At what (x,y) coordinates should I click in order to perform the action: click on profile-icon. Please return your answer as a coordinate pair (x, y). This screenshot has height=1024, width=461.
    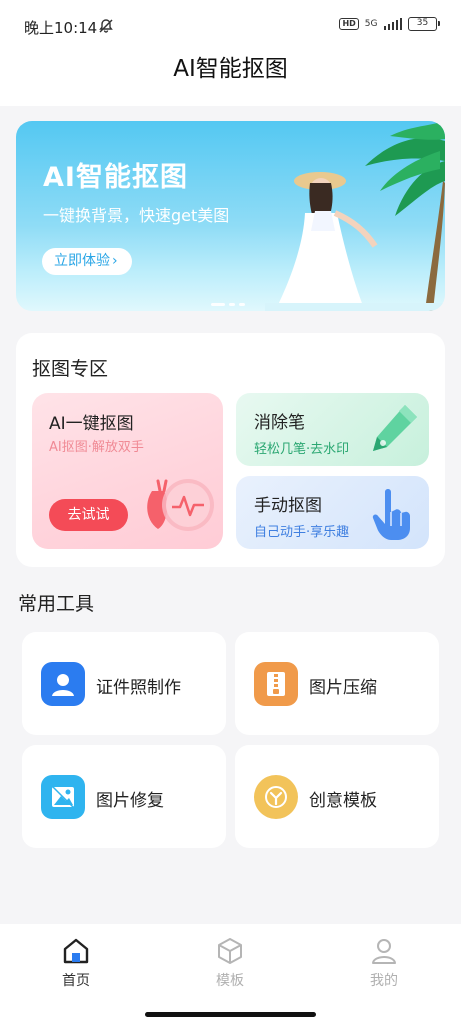
    Looking at the image, I should click on (384, 951).